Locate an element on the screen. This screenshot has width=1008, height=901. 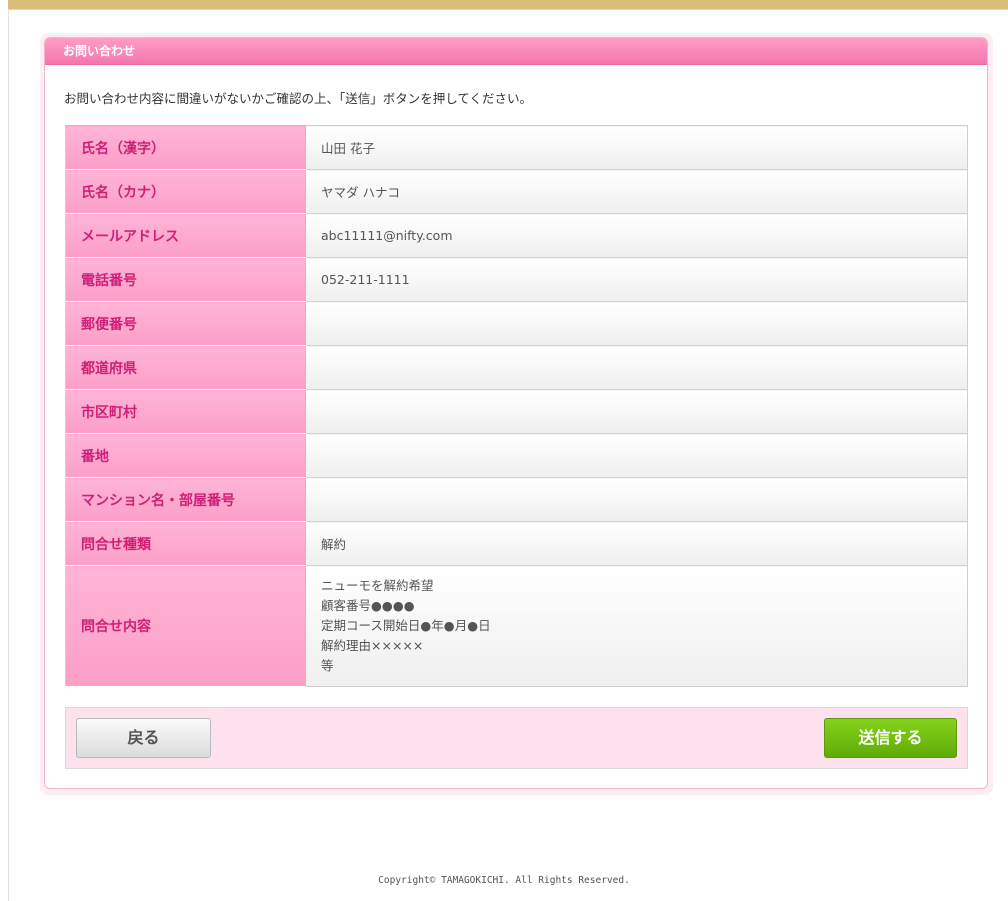
table-row: 郵便番号 is located at coordinates (516, 323).